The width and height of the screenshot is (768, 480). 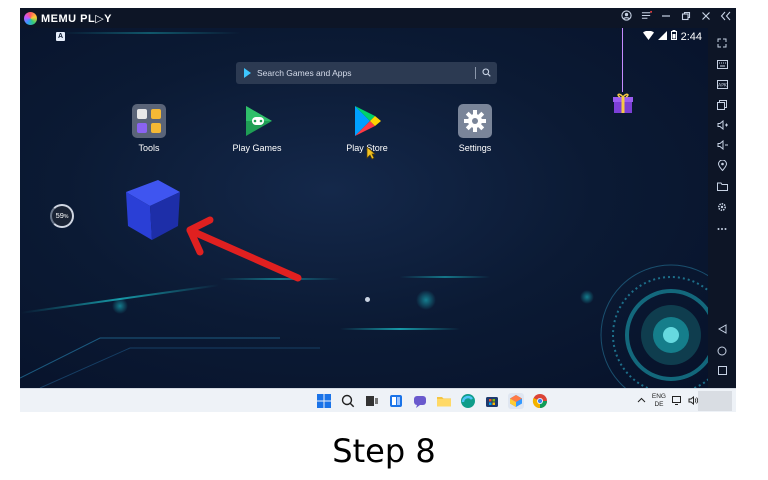 What do you see at coordinates (677, 401) in the screenshot?
I see `network-icon` at bounding box center [677, 401].